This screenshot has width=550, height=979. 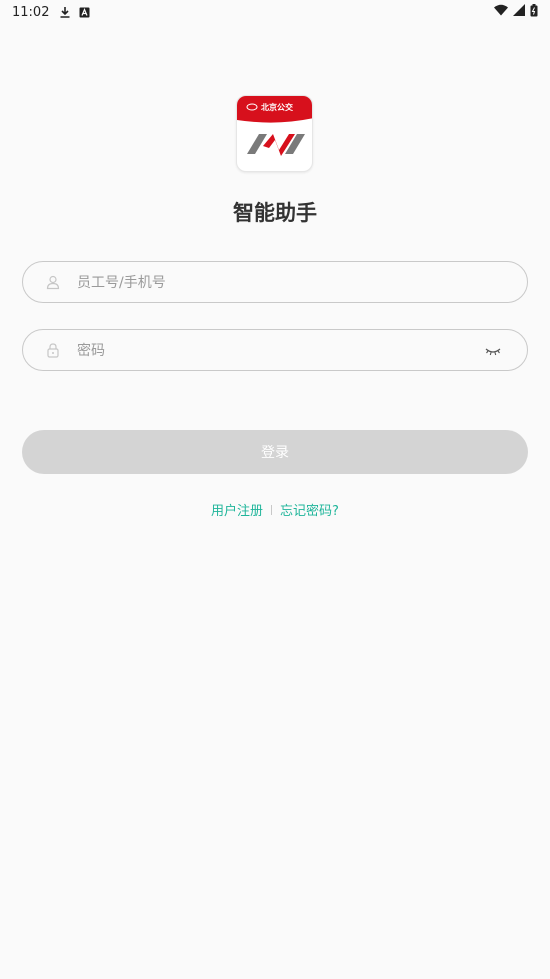 What do you see at coordinates (274, 133) in the screenshot?
I see `app-logo: 北京公交` at bounding box center [274, 133].